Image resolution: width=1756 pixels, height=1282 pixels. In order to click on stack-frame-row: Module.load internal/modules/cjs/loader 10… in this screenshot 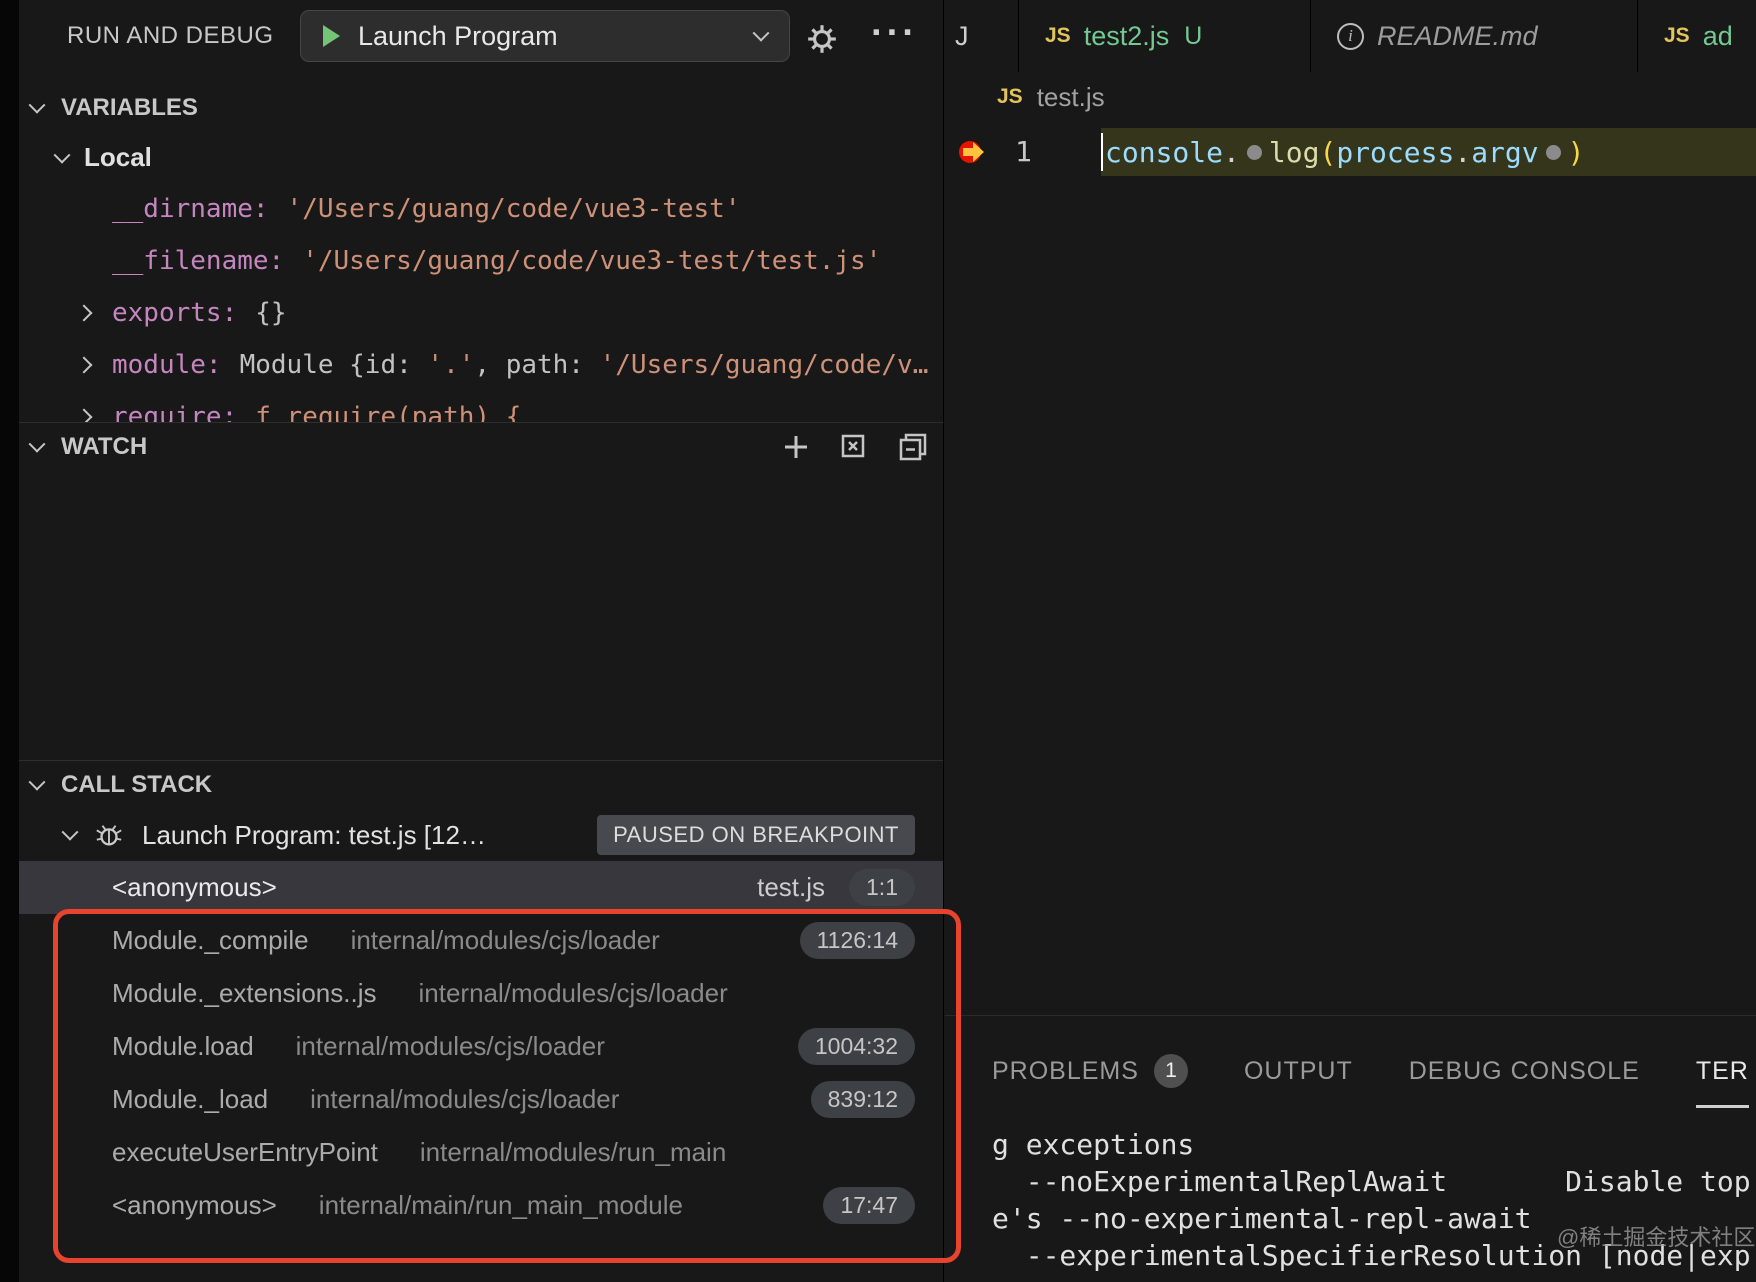, I will do `click(481, 1046)`.